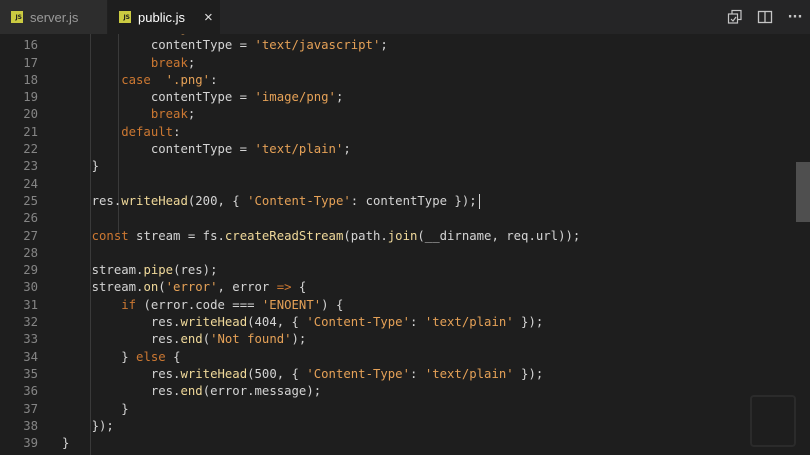 This screenshot has height=455, width=810. I want to click on code-token: else, so click(151, 356).